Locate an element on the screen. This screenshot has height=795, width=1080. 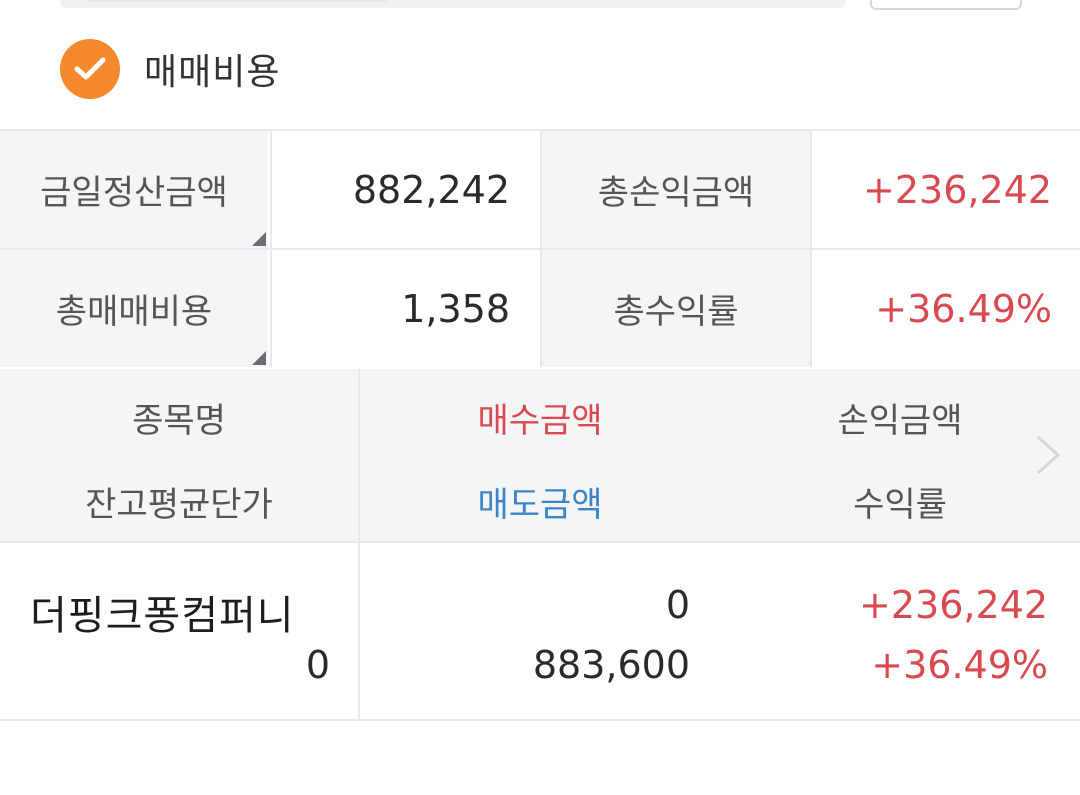
summary-row: 총매매비용 1,358 총수익률 +36.49% is located at coordinates (540, 308).